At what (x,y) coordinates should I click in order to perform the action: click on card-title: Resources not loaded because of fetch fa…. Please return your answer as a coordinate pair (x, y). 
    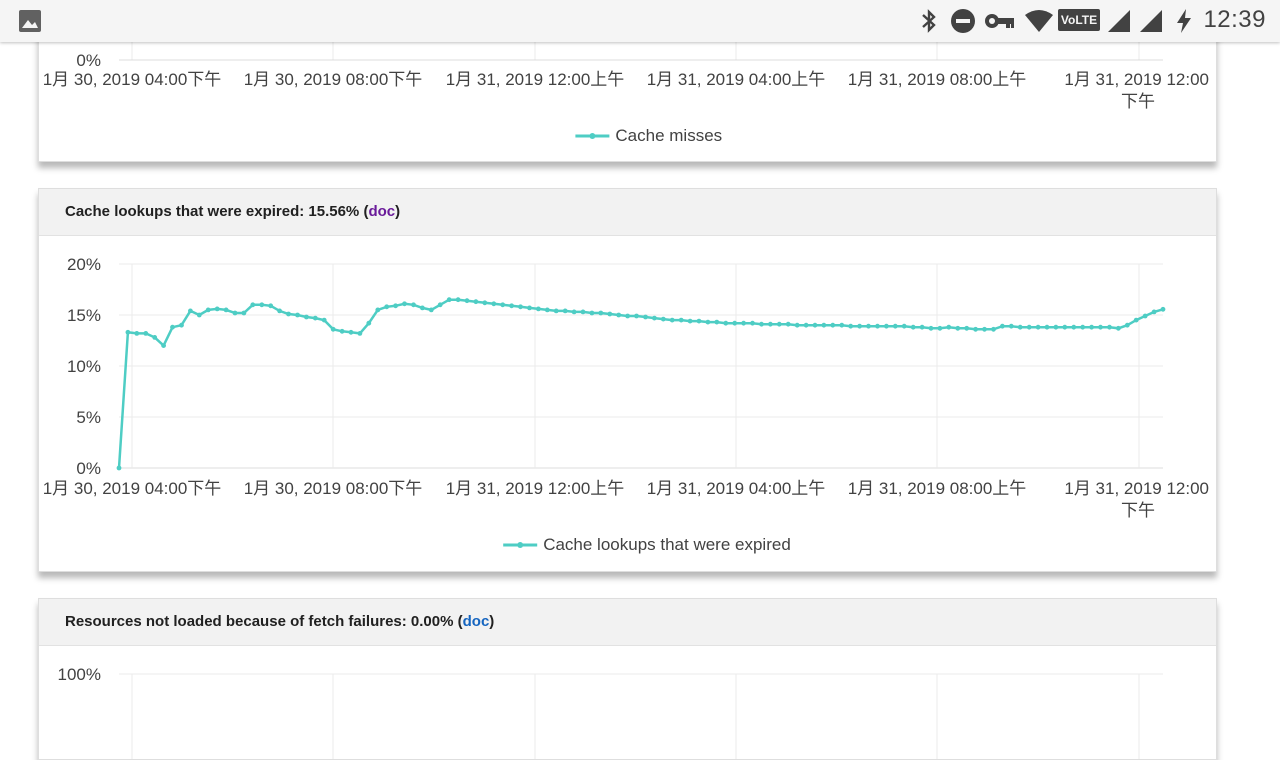
    Looking at the image, I should click on (279, 621).